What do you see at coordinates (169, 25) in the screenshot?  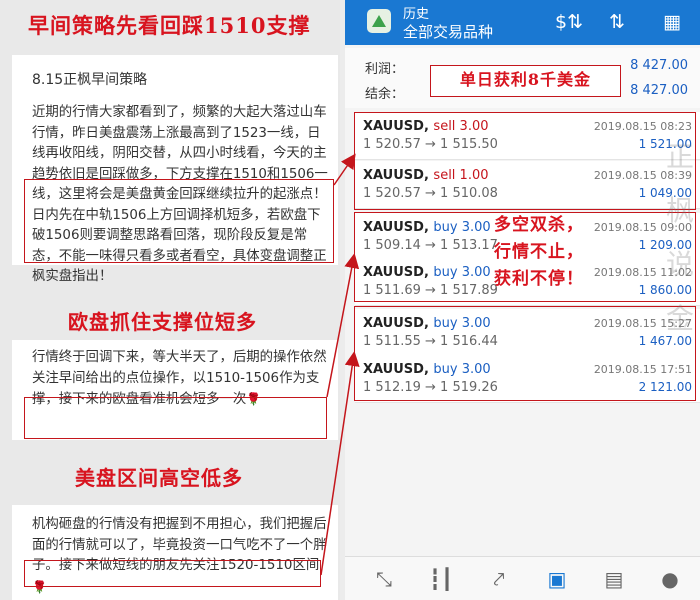 I see `morning-strategy-heading: 早间策略先看回踩1510支撑` at bounding box center [169, 25].